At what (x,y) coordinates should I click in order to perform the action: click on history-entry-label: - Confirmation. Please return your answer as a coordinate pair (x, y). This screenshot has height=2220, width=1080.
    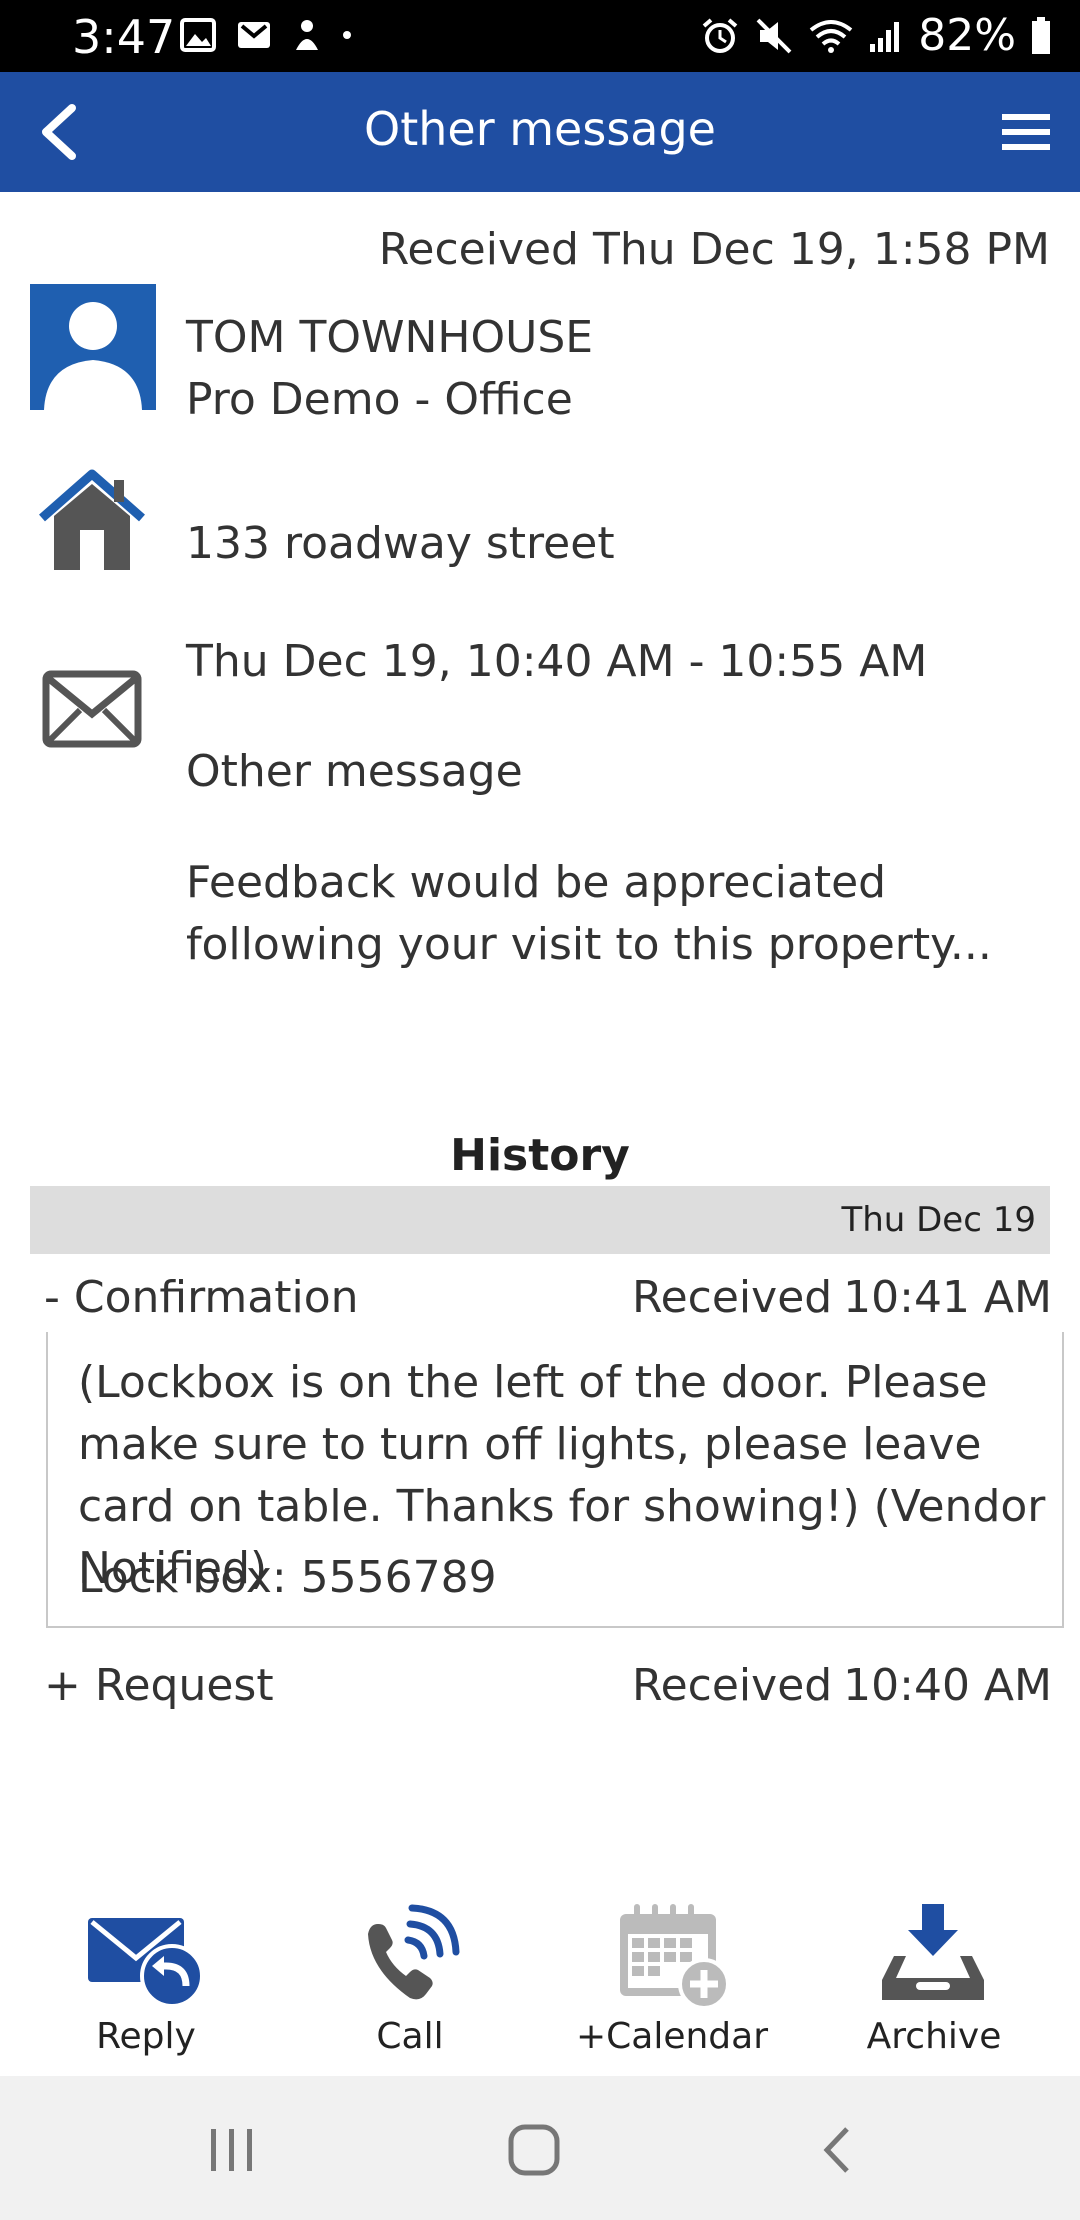
    Looking at the image, I should click on (201, 1297).